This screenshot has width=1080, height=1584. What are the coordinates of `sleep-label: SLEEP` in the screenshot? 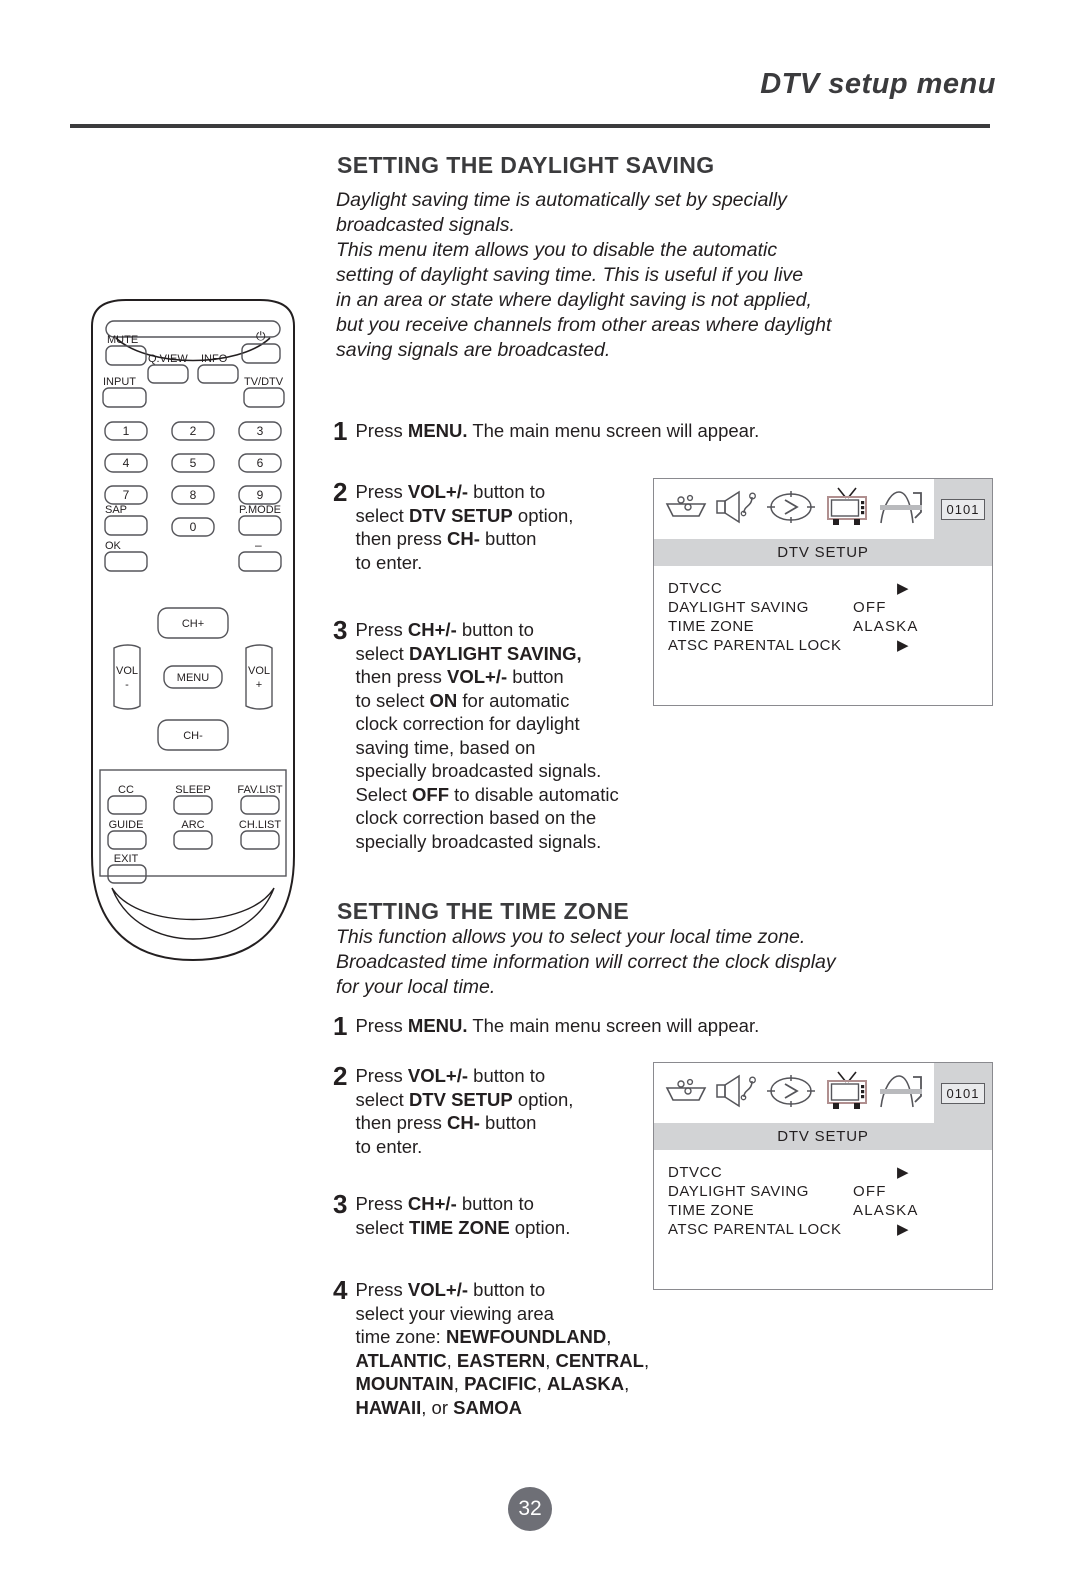 It's located at (192, 790).